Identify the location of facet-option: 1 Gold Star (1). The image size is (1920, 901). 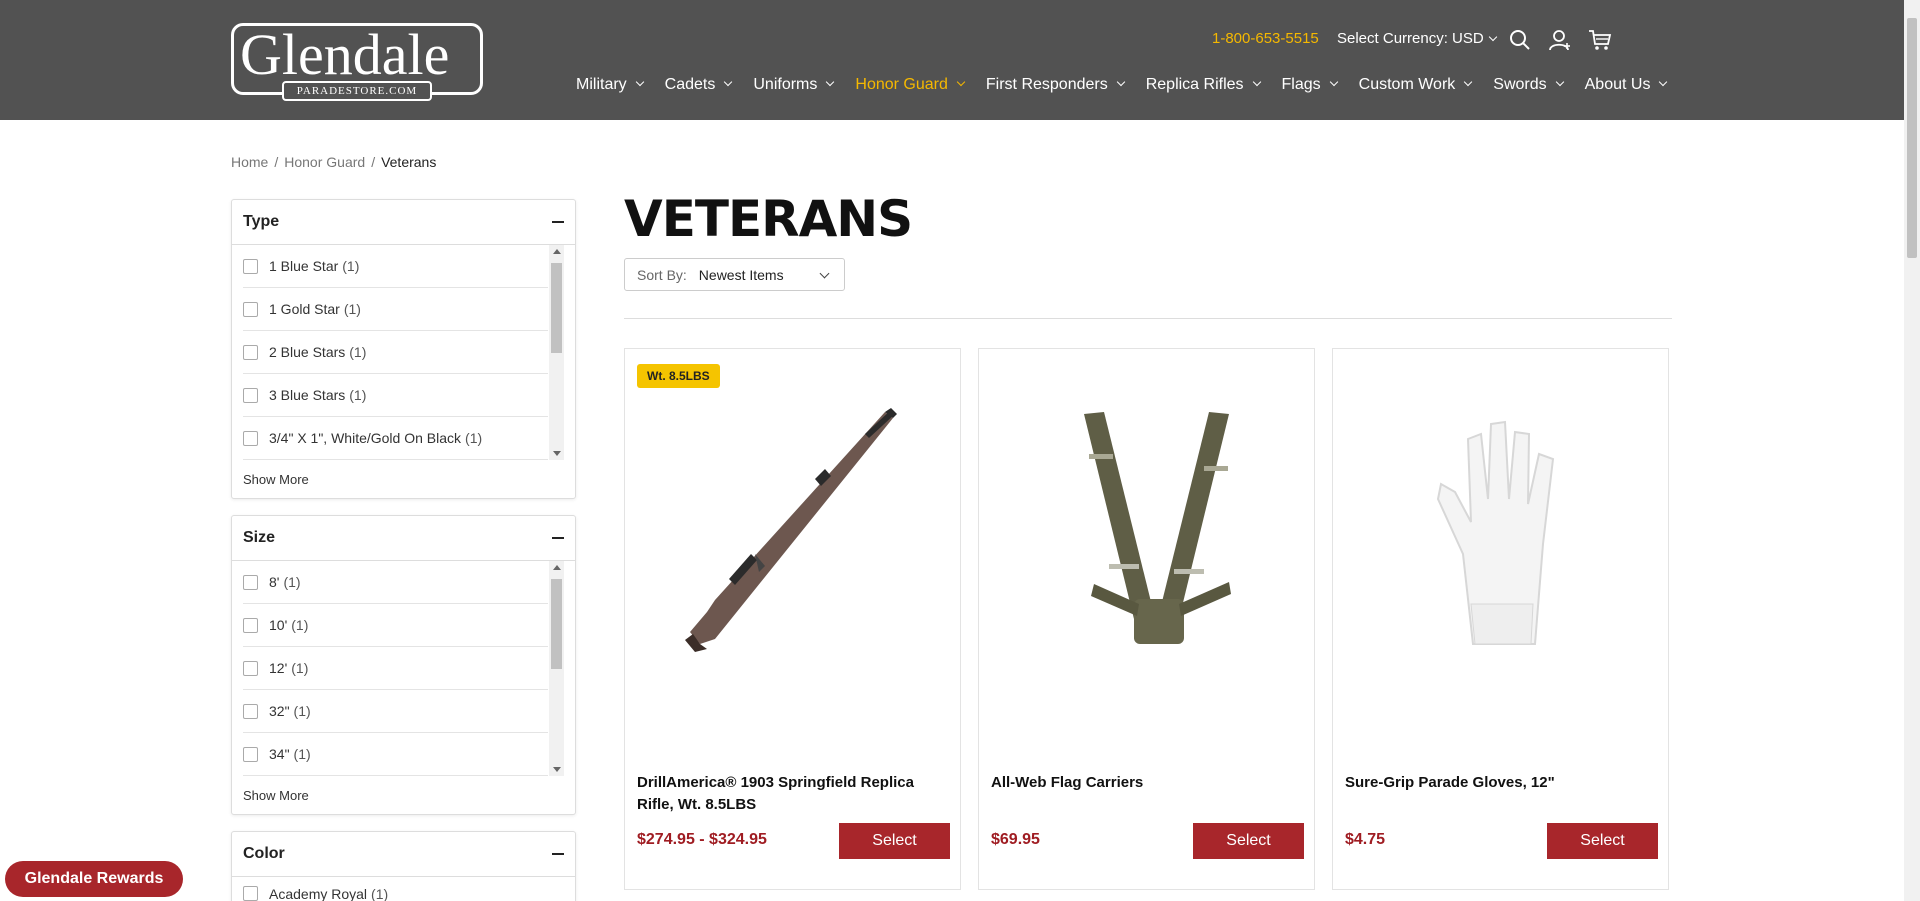
(395, 309).